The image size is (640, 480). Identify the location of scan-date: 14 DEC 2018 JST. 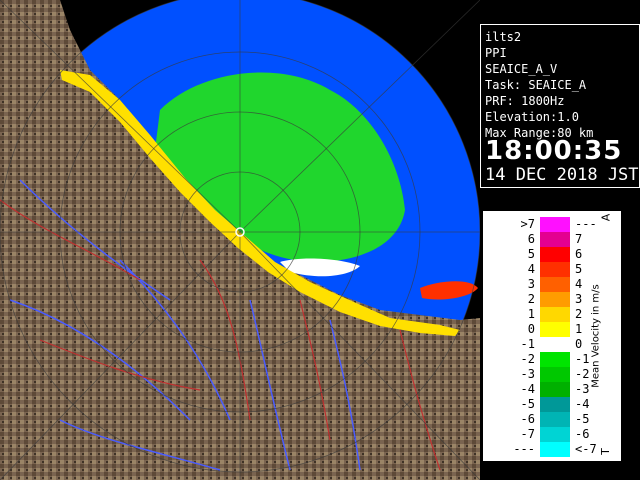
(562, 175).